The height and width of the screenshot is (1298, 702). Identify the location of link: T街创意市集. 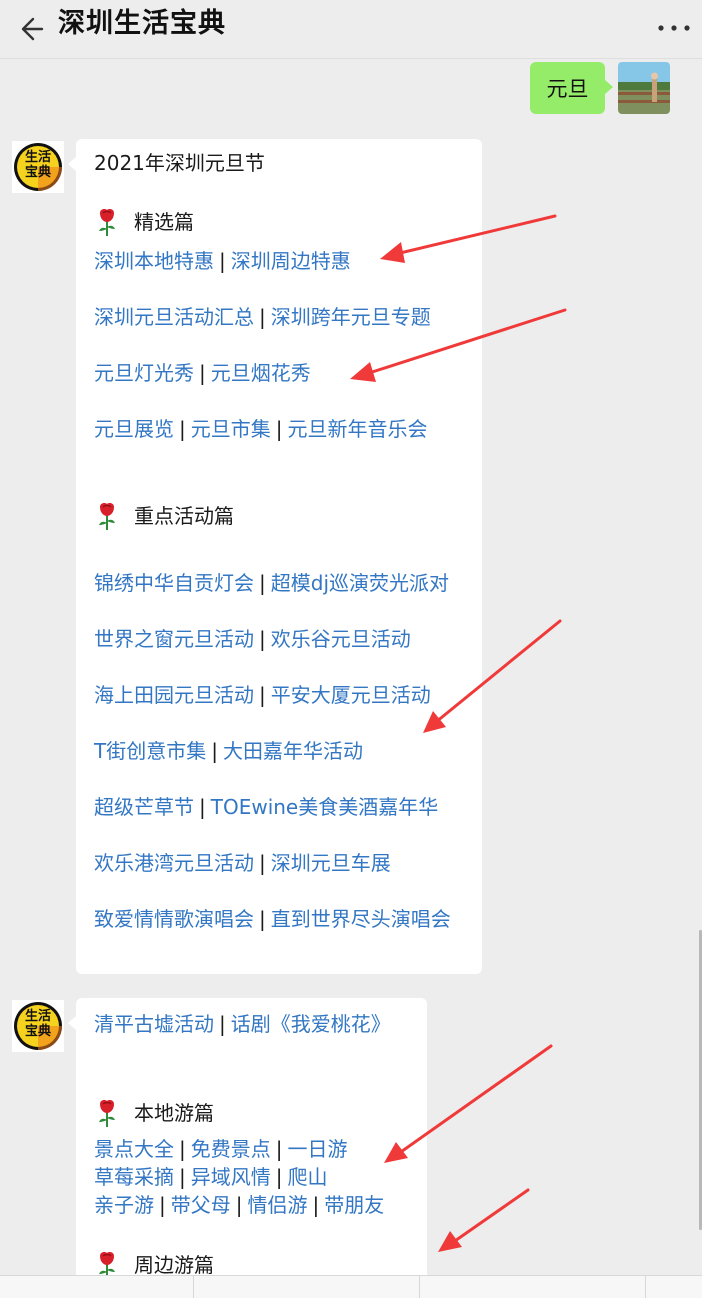
(150, 751).